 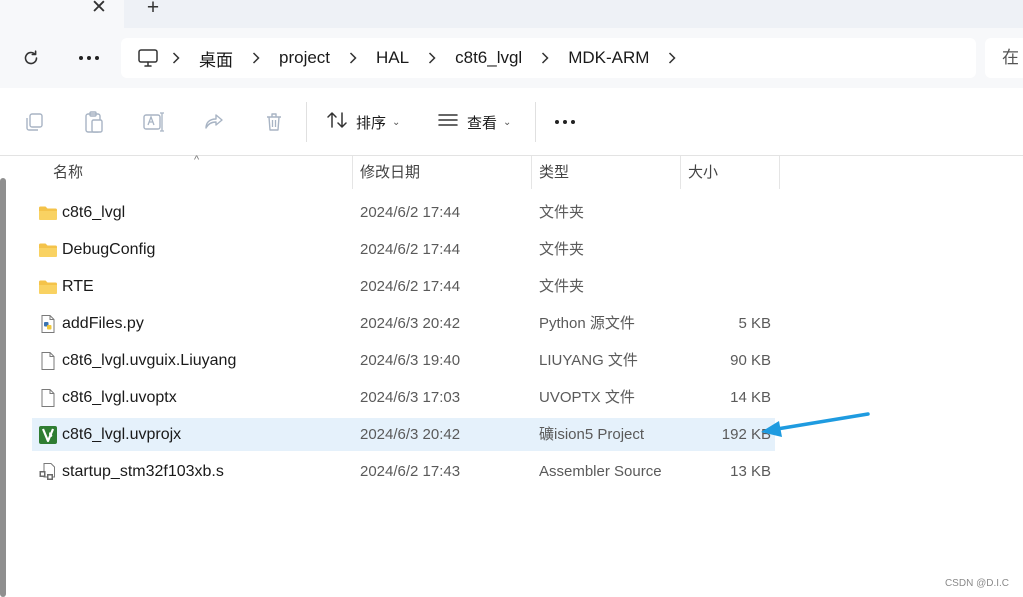 What do you see at coordinates (274, 122) in the screenshot?
I see `delete-icon` at bounding box center [274, 122].